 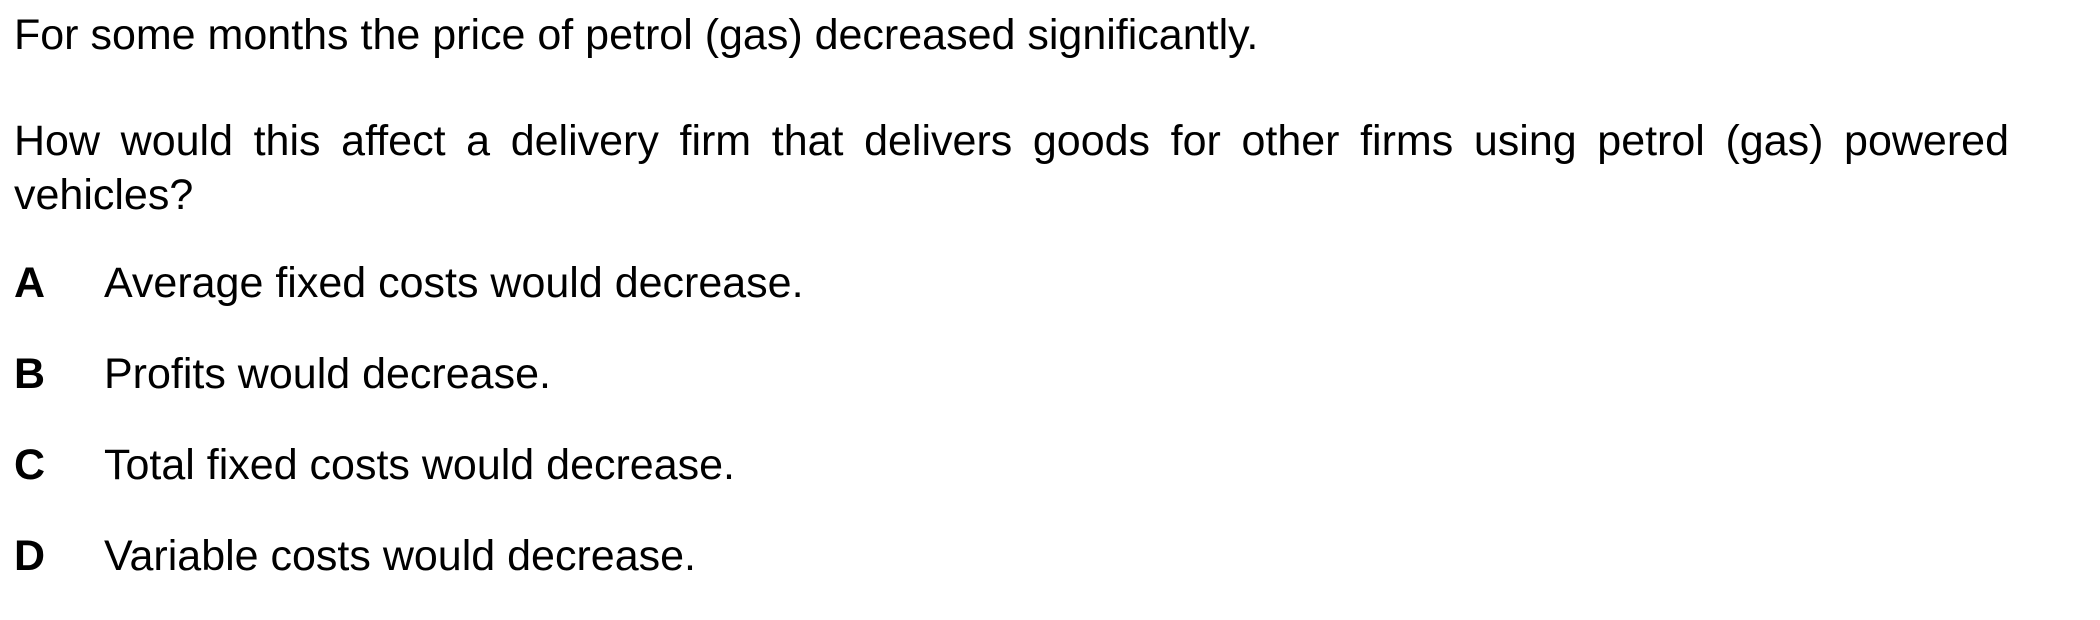 I want to click on option-a: A Average fixed costs would decrease., so click(x=1011, y=283).